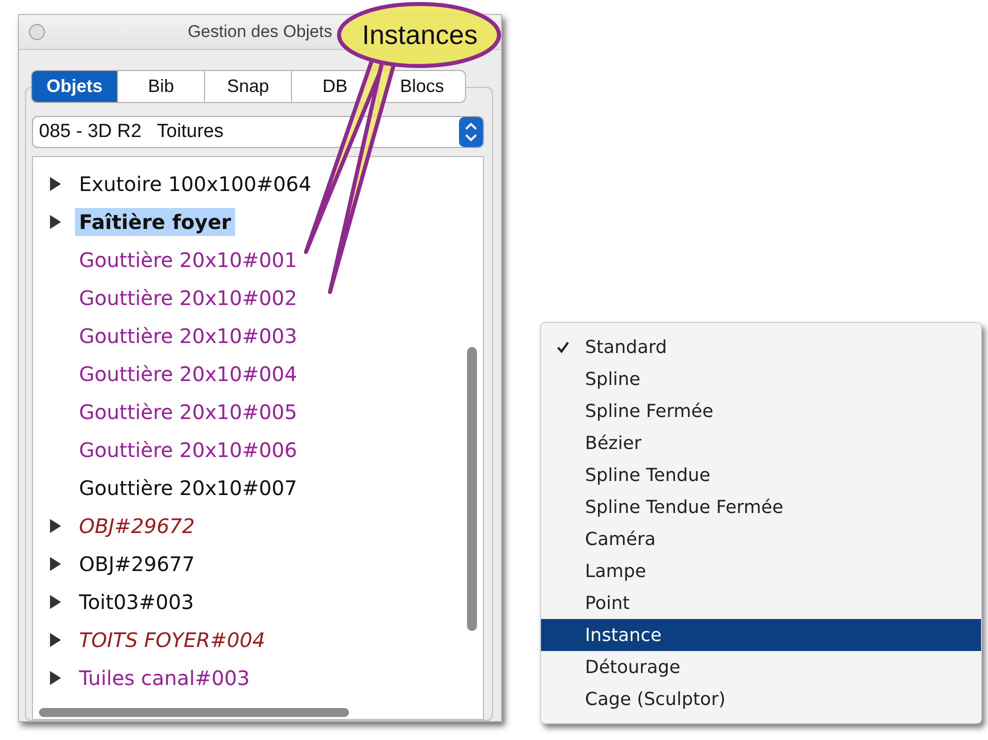  Describe the element at coordinates (136, 602) in the screenshot. I see `tree-item: Toit03#003` at that location.